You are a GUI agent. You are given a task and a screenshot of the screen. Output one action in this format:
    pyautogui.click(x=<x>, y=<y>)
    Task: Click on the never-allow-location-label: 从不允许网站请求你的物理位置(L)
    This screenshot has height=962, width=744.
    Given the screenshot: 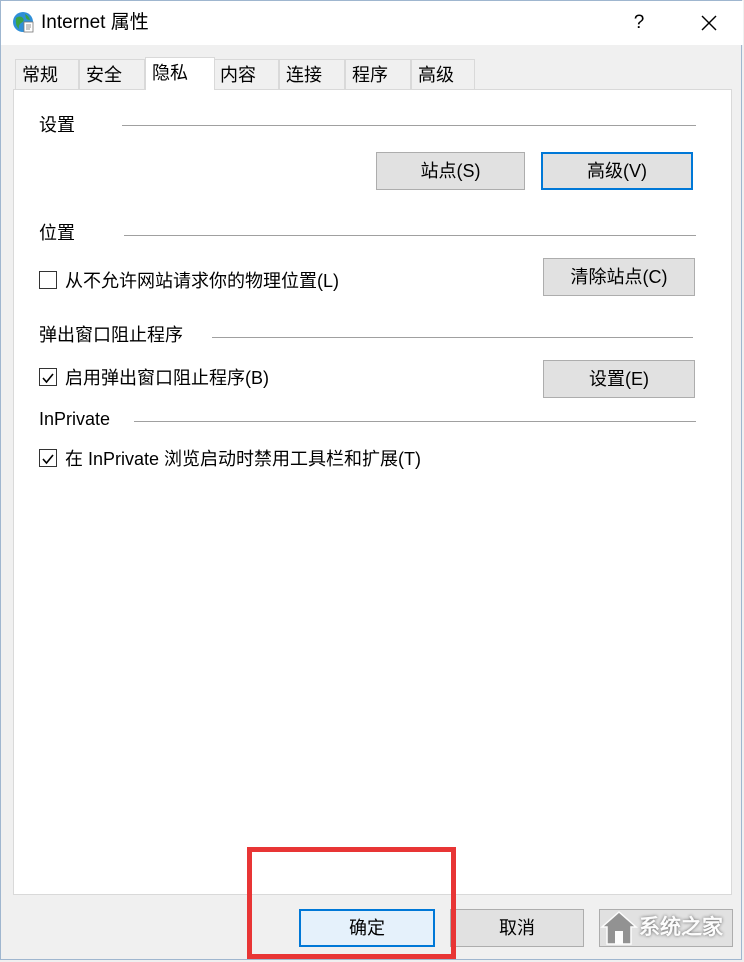 What is the action you would take?
    pyautogui.click(x=202, y=281)
    